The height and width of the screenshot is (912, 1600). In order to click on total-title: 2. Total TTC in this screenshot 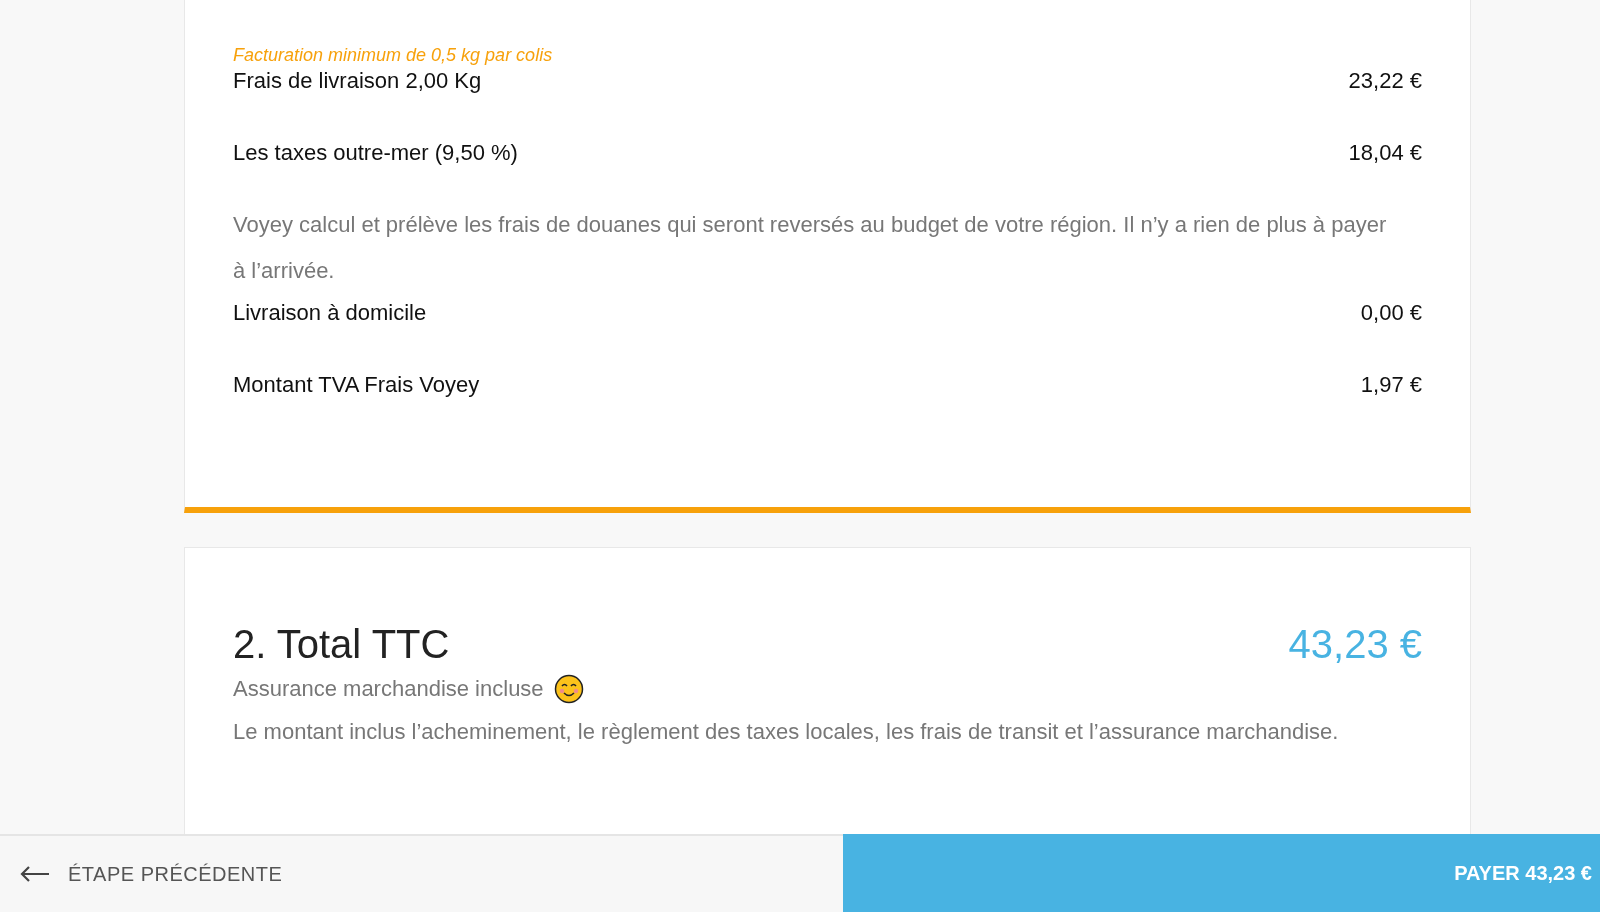, I will do `click(341, 644)`.